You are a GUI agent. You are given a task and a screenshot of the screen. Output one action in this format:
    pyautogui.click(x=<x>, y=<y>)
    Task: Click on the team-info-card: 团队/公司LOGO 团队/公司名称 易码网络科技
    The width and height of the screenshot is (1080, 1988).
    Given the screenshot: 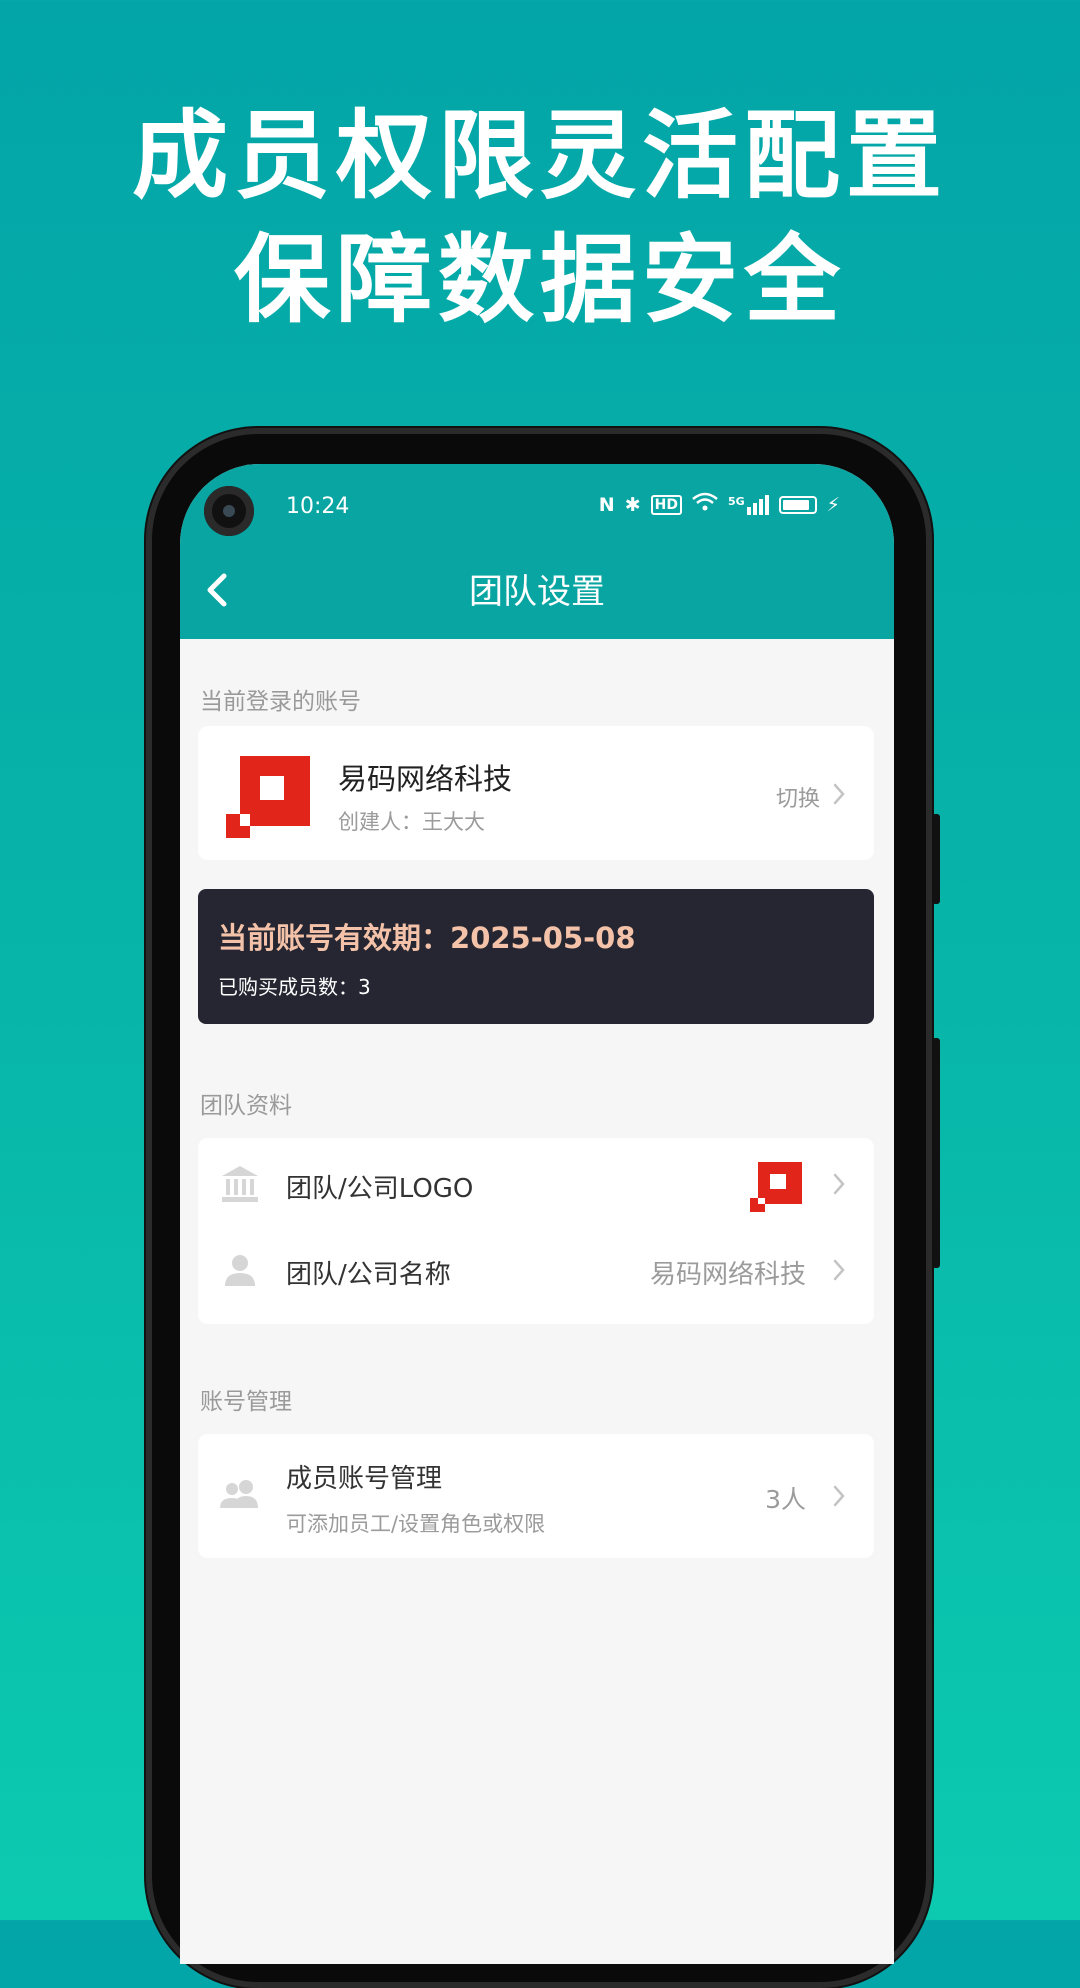 What is the action you would take?
    pyautogui.click(x=536, y=1231)
    